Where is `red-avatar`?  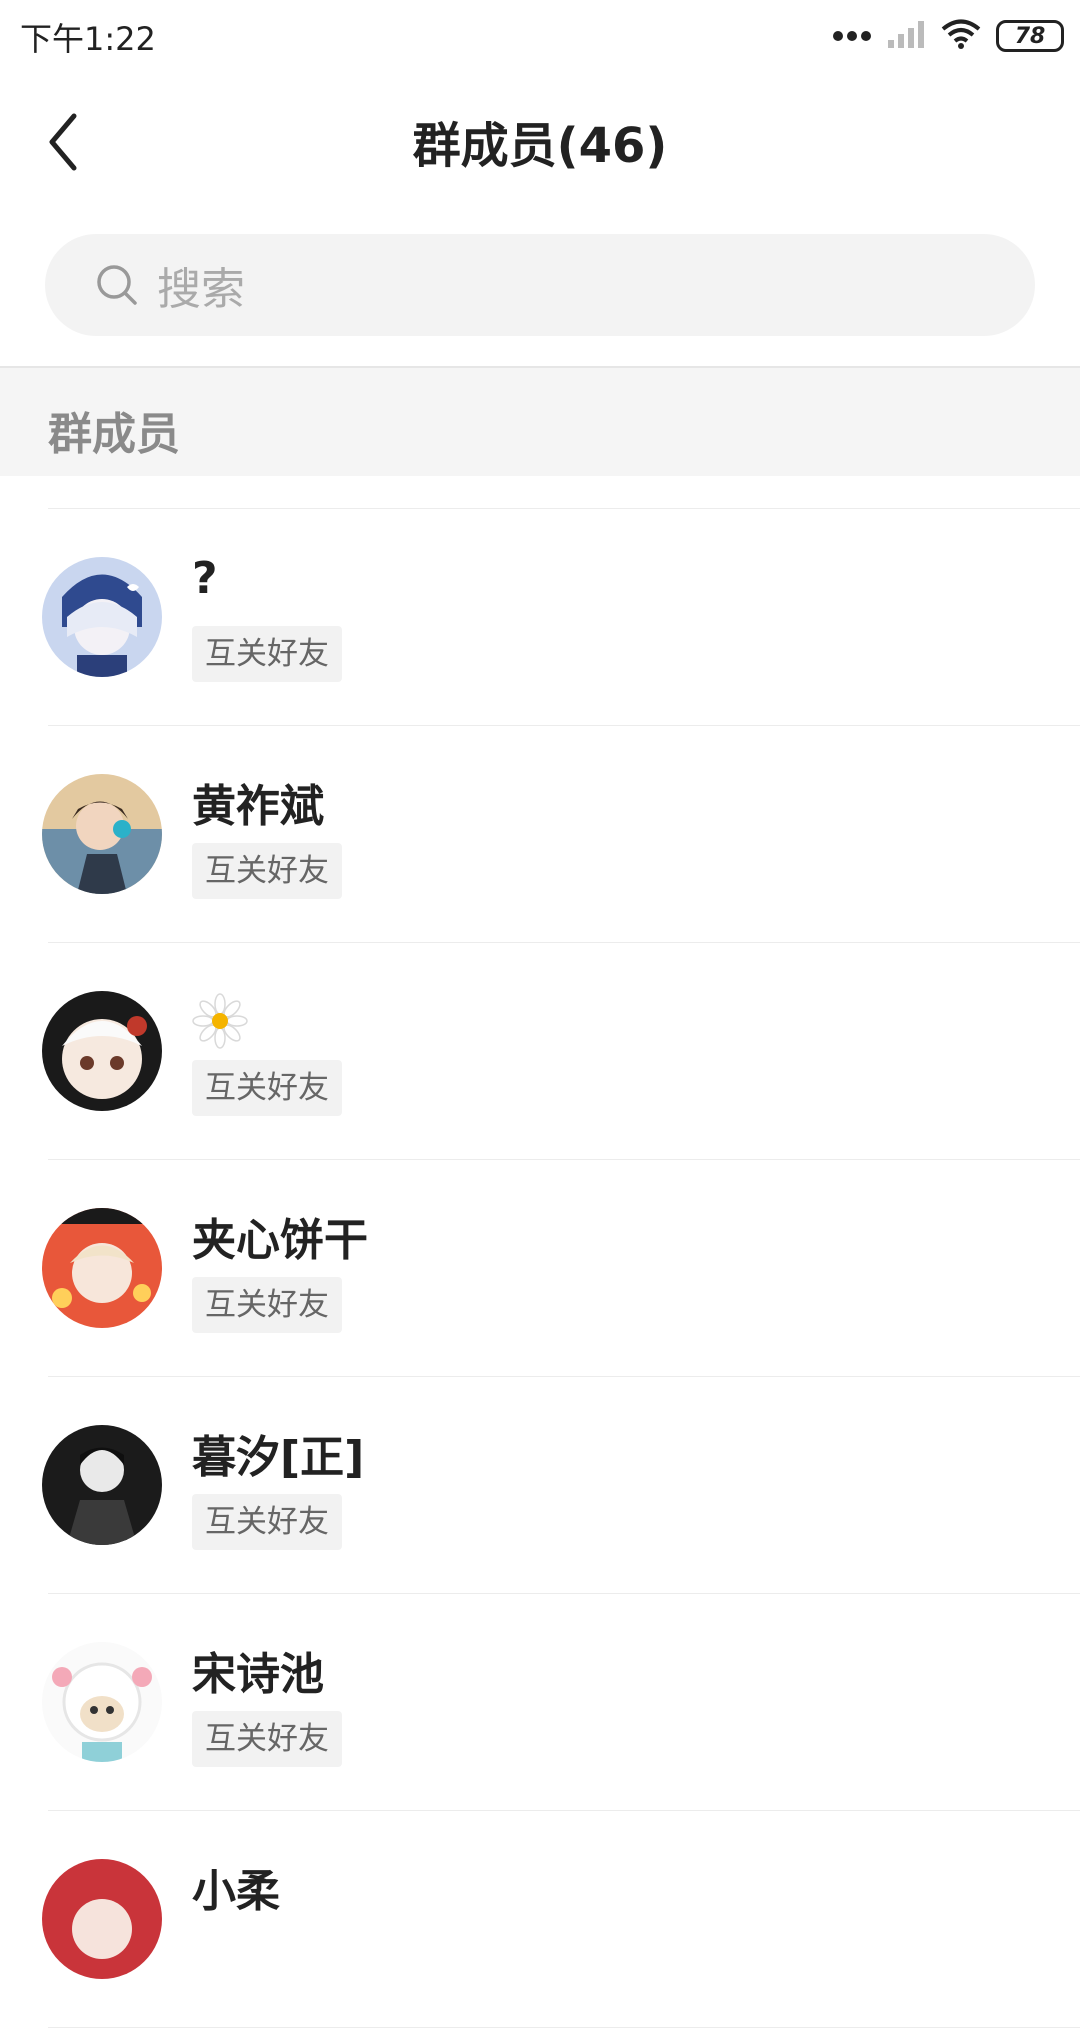 red-avatar is located at coordinates (102, 1919).